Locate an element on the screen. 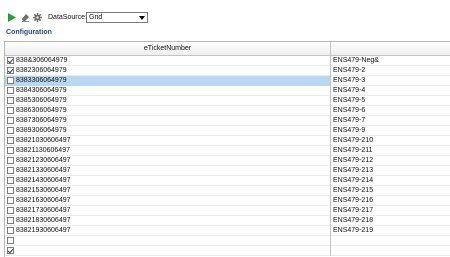  table-row: 83821530606497 ENS479-215 is located at coordinates (227, 191).